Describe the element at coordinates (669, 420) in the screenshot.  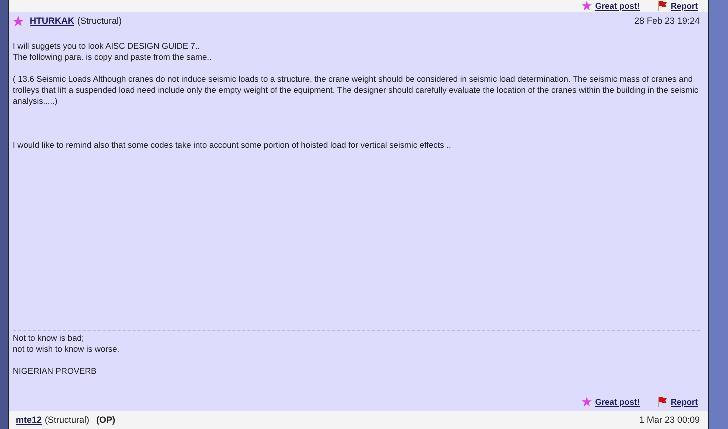
I see `post-date: 1 Mar 23 00:09` at that location.